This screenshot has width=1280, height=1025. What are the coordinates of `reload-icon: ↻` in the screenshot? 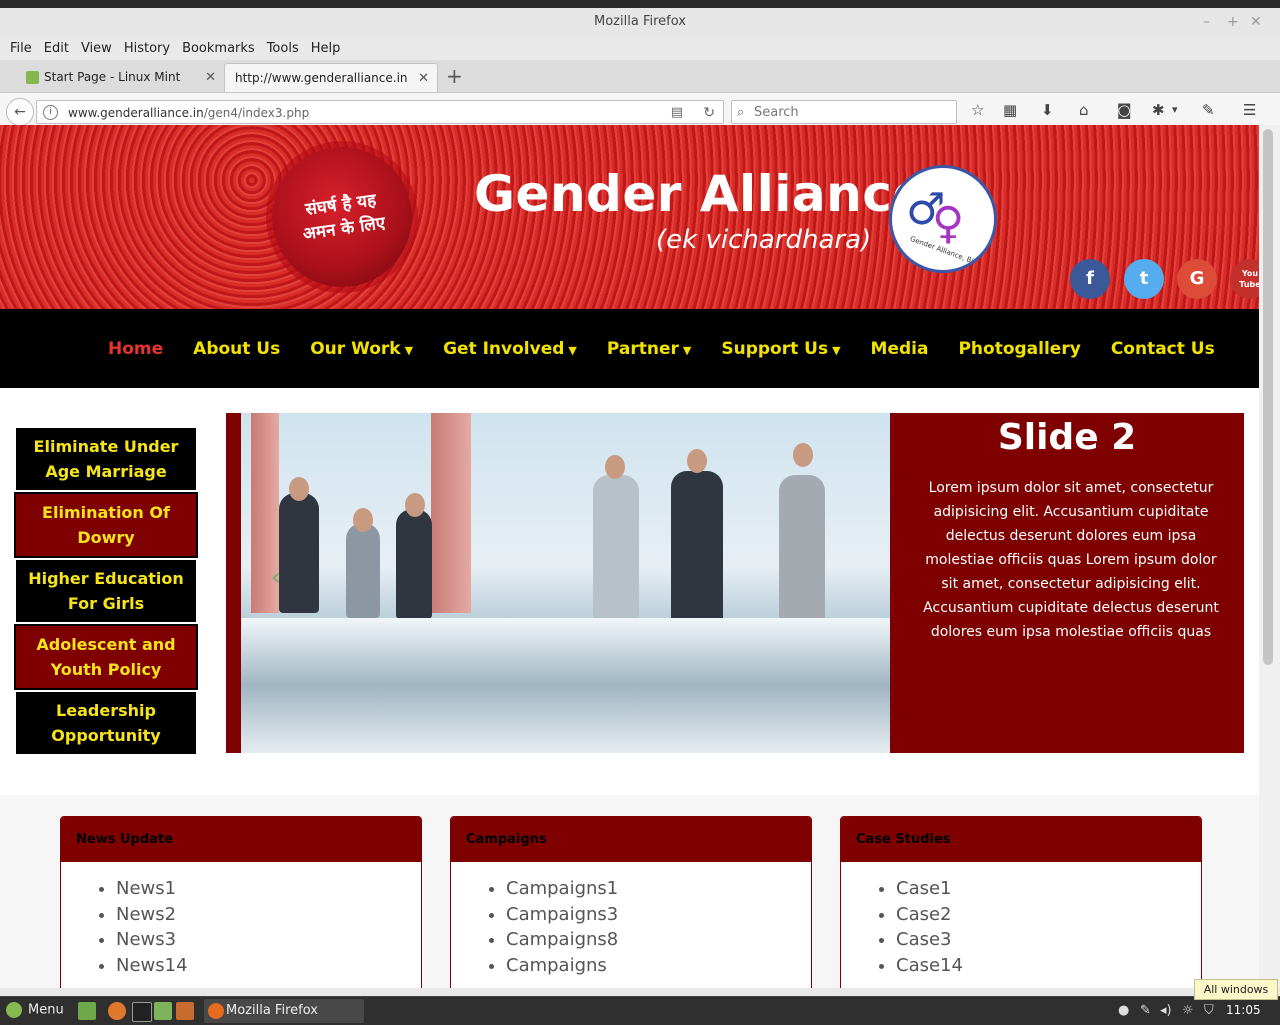 It's located at (709, 113).